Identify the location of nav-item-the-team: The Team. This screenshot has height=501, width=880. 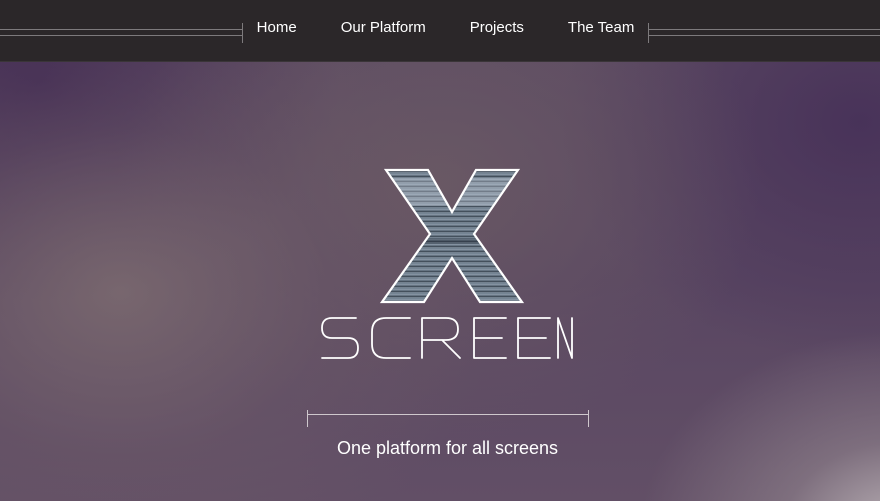
(601, 27).